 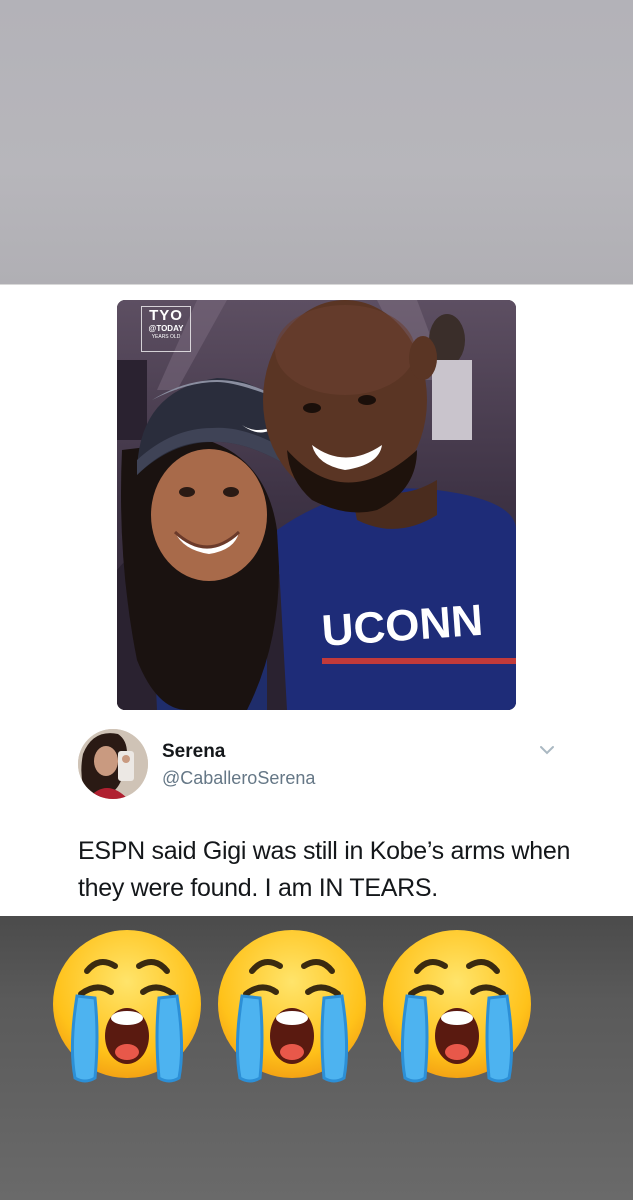 What do you see at coordinates (547, 750) in the screenshot?
I see `chevron-down-icon` at bounding box center [547, 750].